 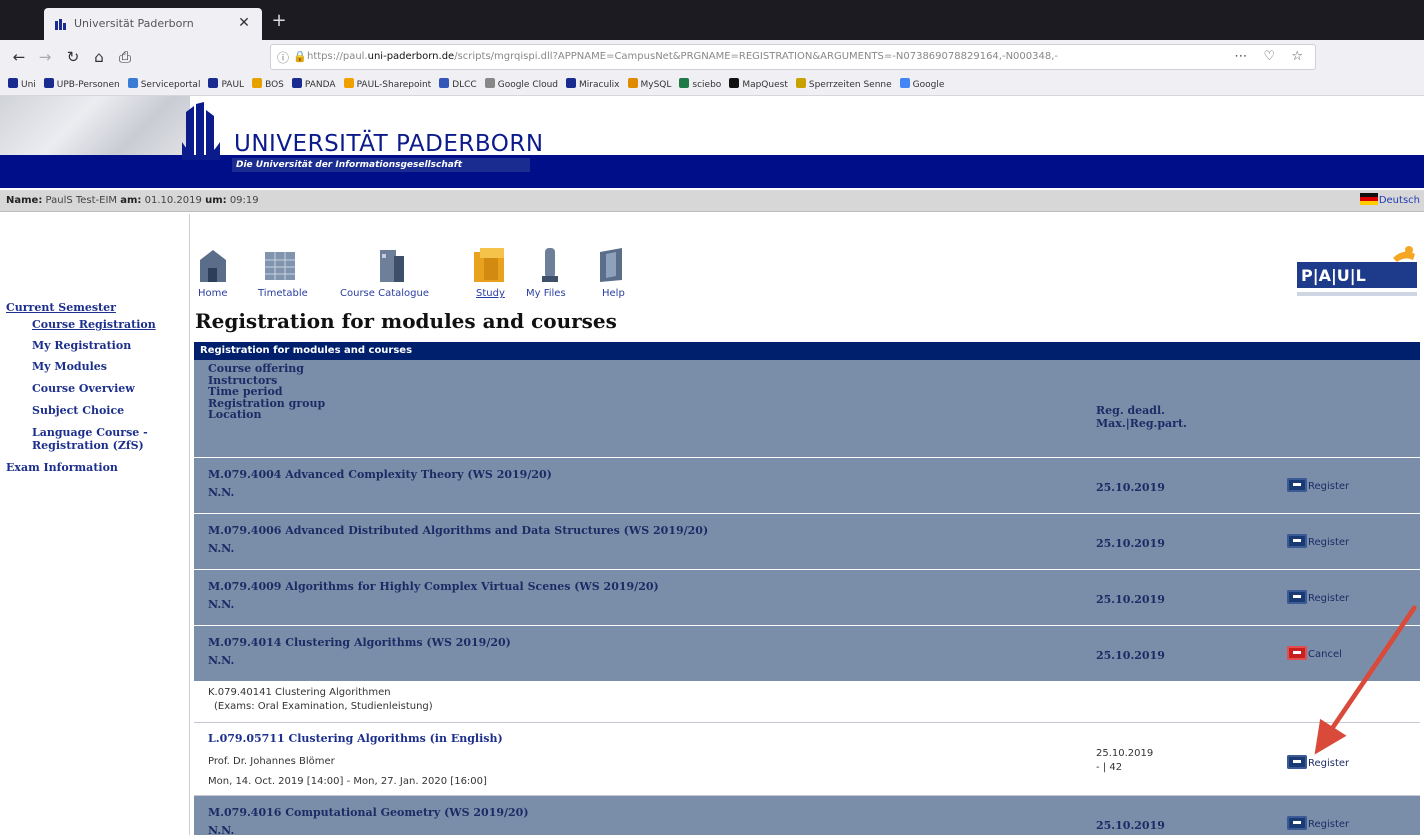 What do you see at coordinates (134, 23) in the screenshot?
I see `tab-title: Universität Paderborn` at bounding box center [134, 23].